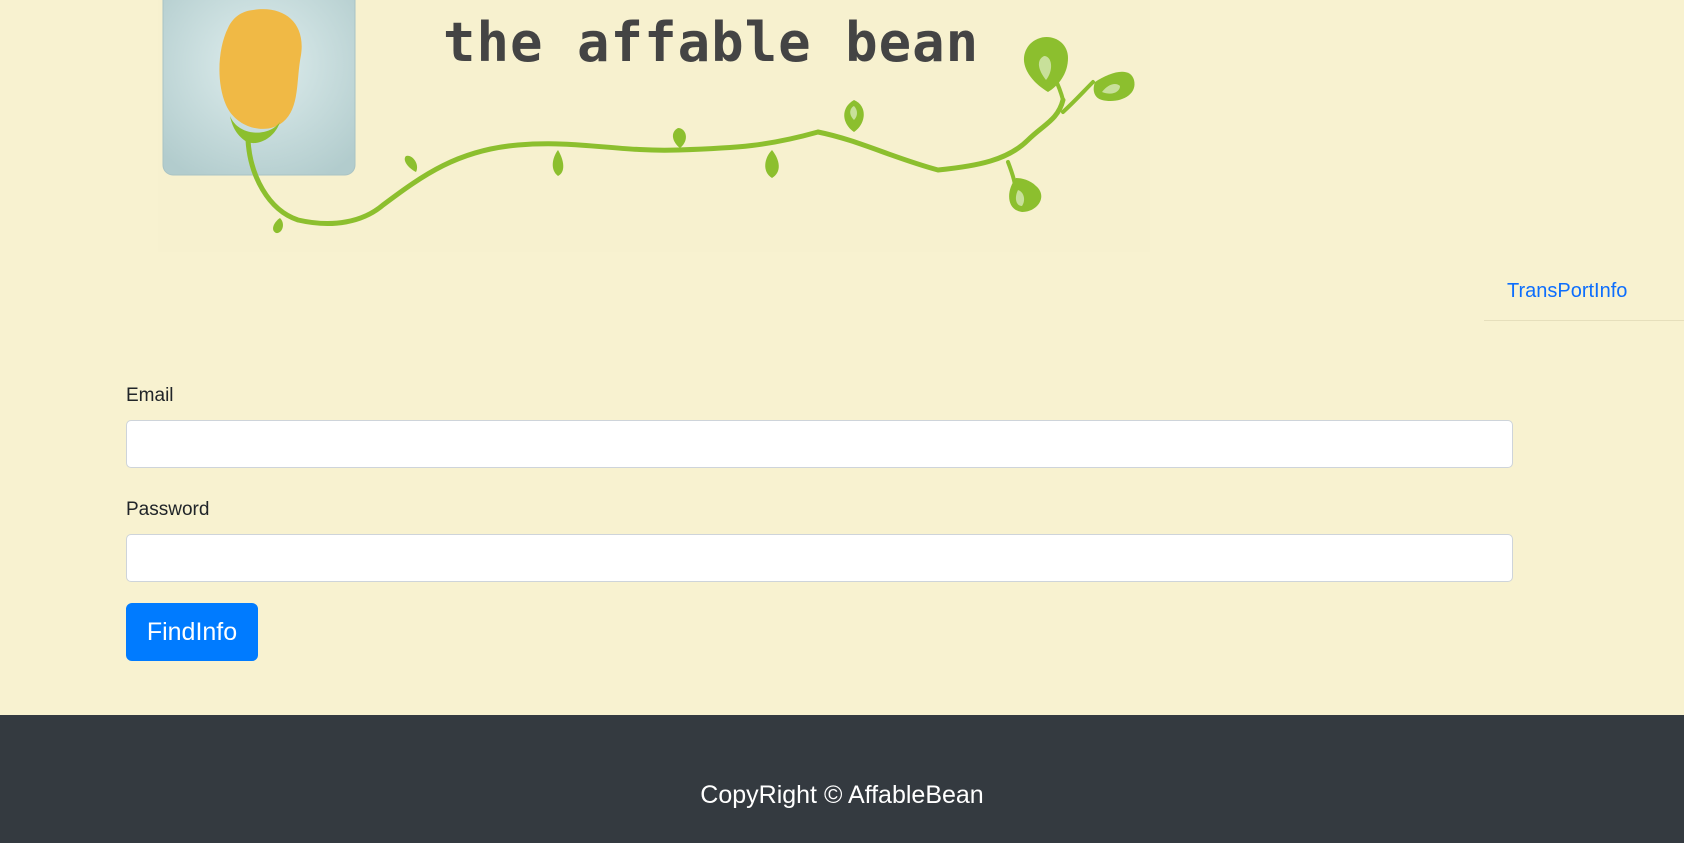 The image size is (1684, 843). I want to click on findinfo-button: FindInfo, so click(192, 632).